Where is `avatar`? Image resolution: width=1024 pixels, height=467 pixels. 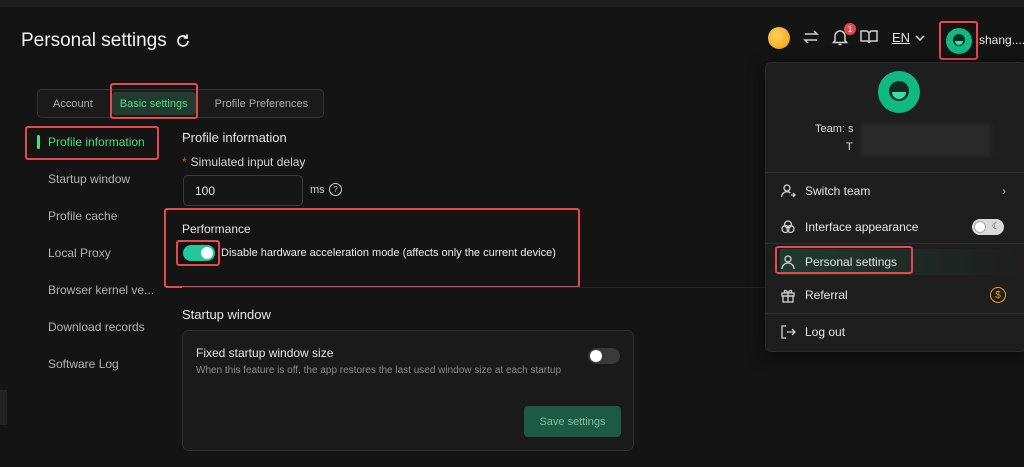
avatar is located at coordinates (958, 40).